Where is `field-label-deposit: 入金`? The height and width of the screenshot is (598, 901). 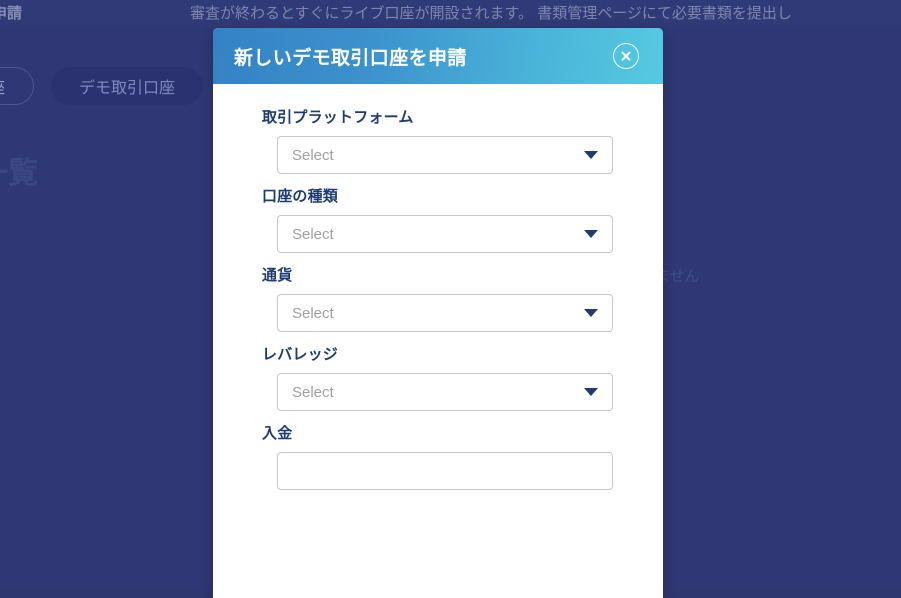 field-label-deposit: 入金 is located at coordinates (277, 433).